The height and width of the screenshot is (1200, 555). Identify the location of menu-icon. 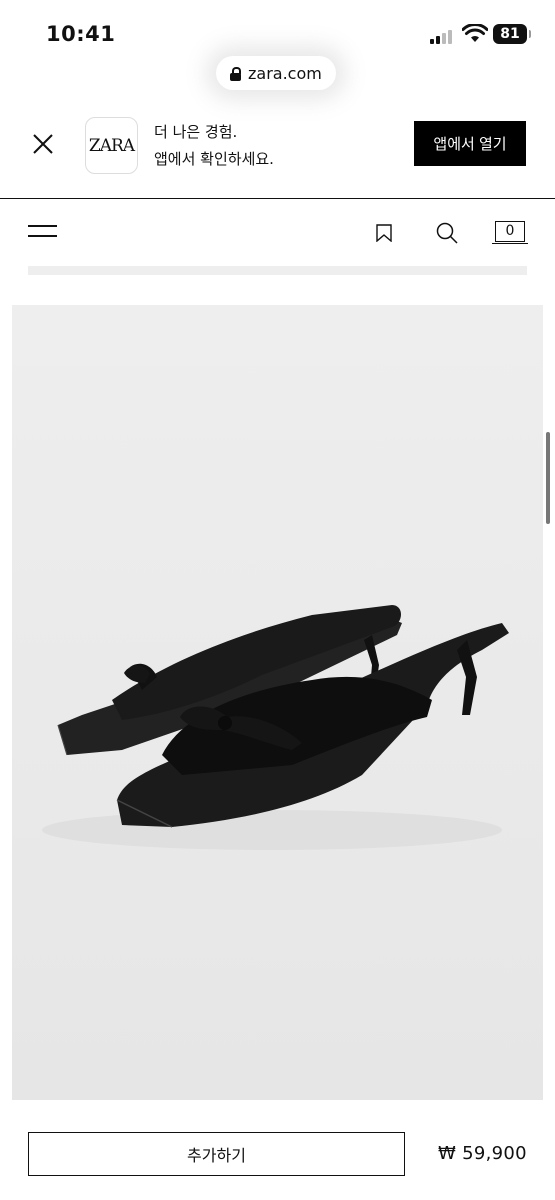
(42, 232).